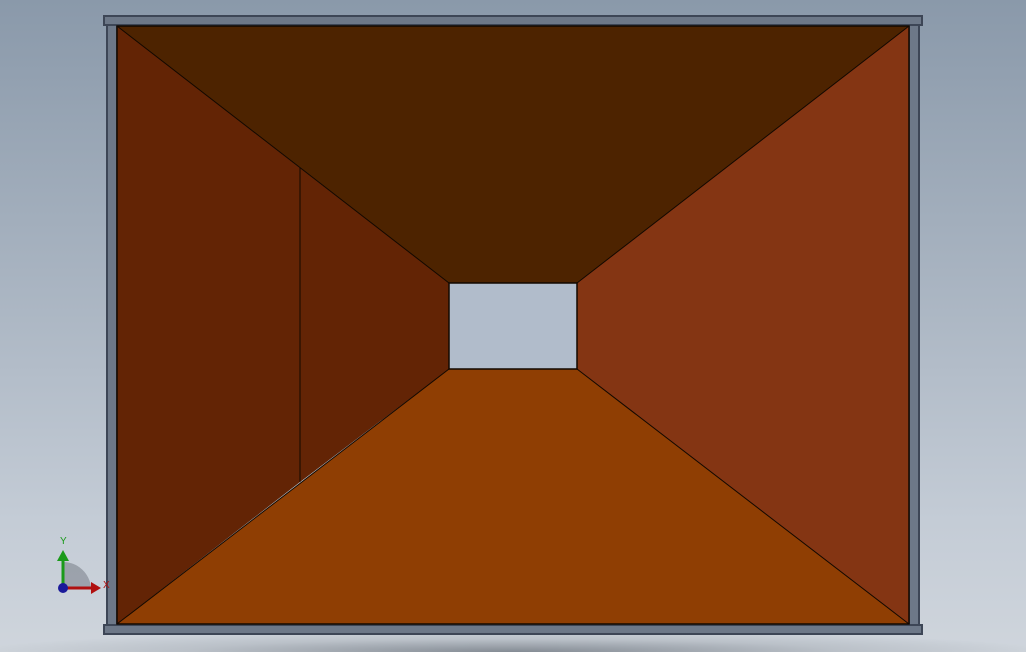  I want to click on outlet-opening, so click(513, 326).